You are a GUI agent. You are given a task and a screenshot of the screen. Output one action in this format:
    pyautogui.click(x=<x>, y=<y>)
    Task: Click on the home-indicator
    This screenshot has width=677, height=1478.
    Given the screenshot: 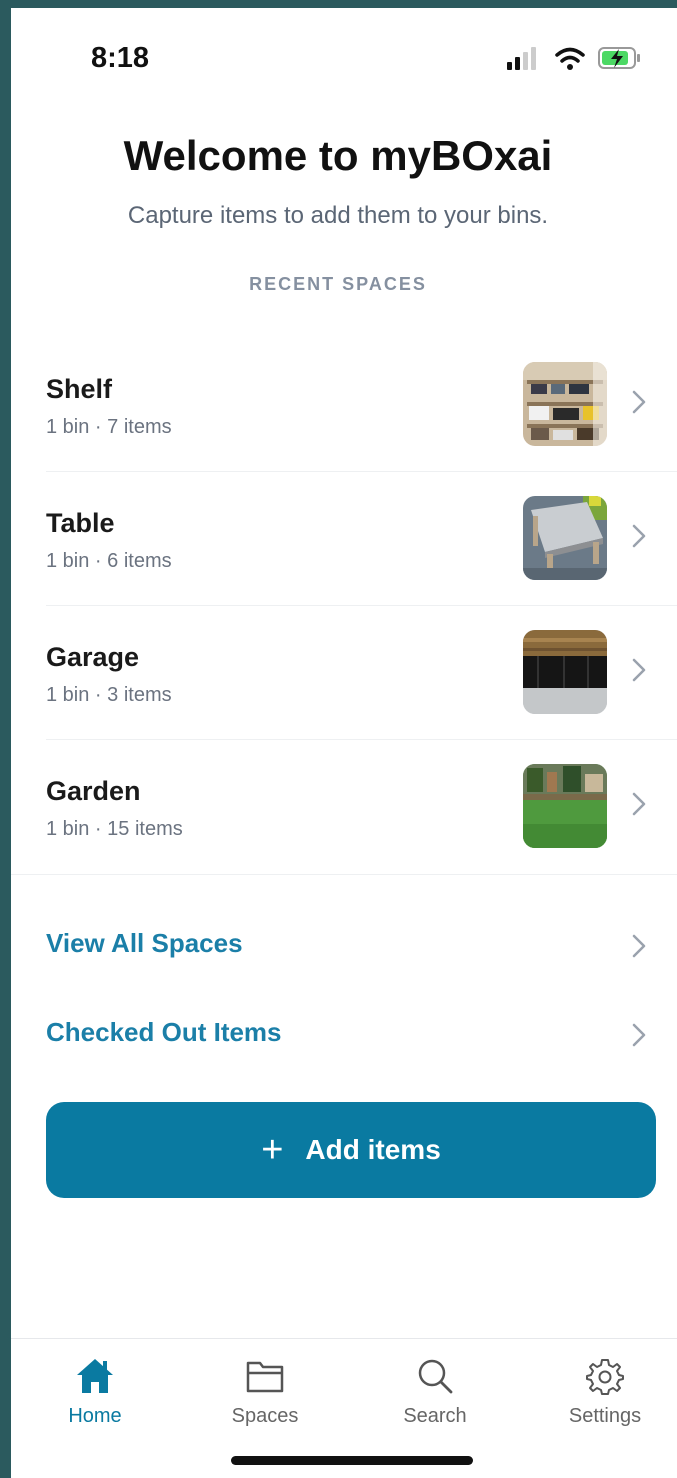 What is the action you would take?
    pyautogui.click(x=352, y=1460)
    